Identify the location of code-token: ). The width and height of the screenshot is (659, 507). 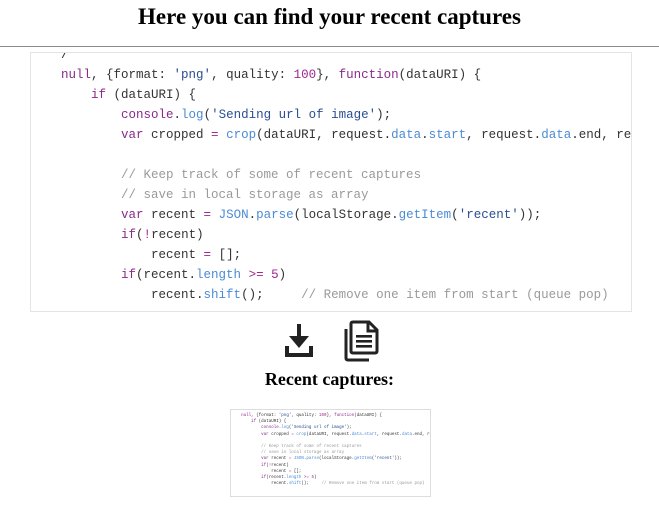
(282, 275).